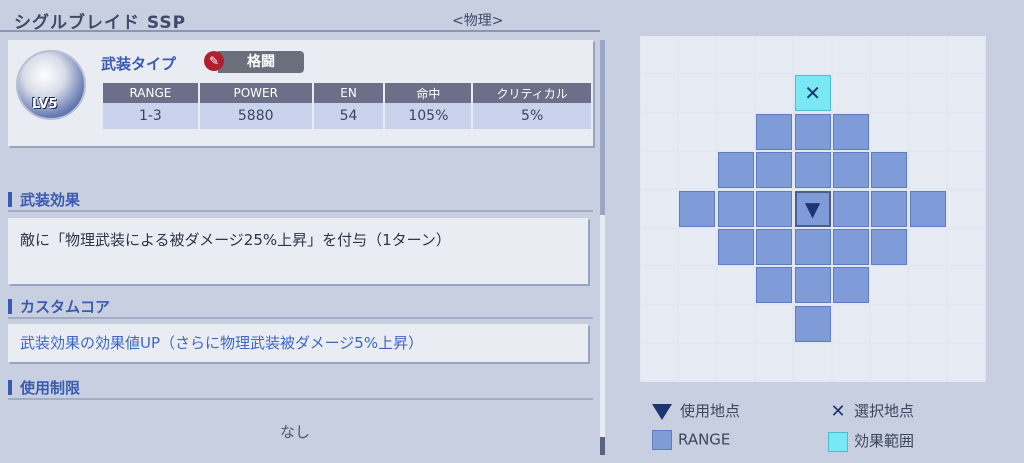  Describe the element at coordinates (256, 116) in the screenshot. I see `stat-value: 5880` at that location.